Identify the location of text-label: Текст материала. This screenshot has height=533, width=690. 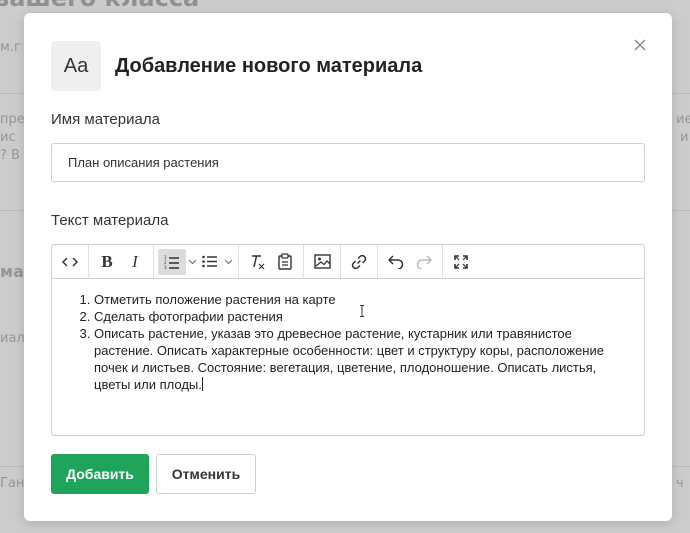
(110, 220).